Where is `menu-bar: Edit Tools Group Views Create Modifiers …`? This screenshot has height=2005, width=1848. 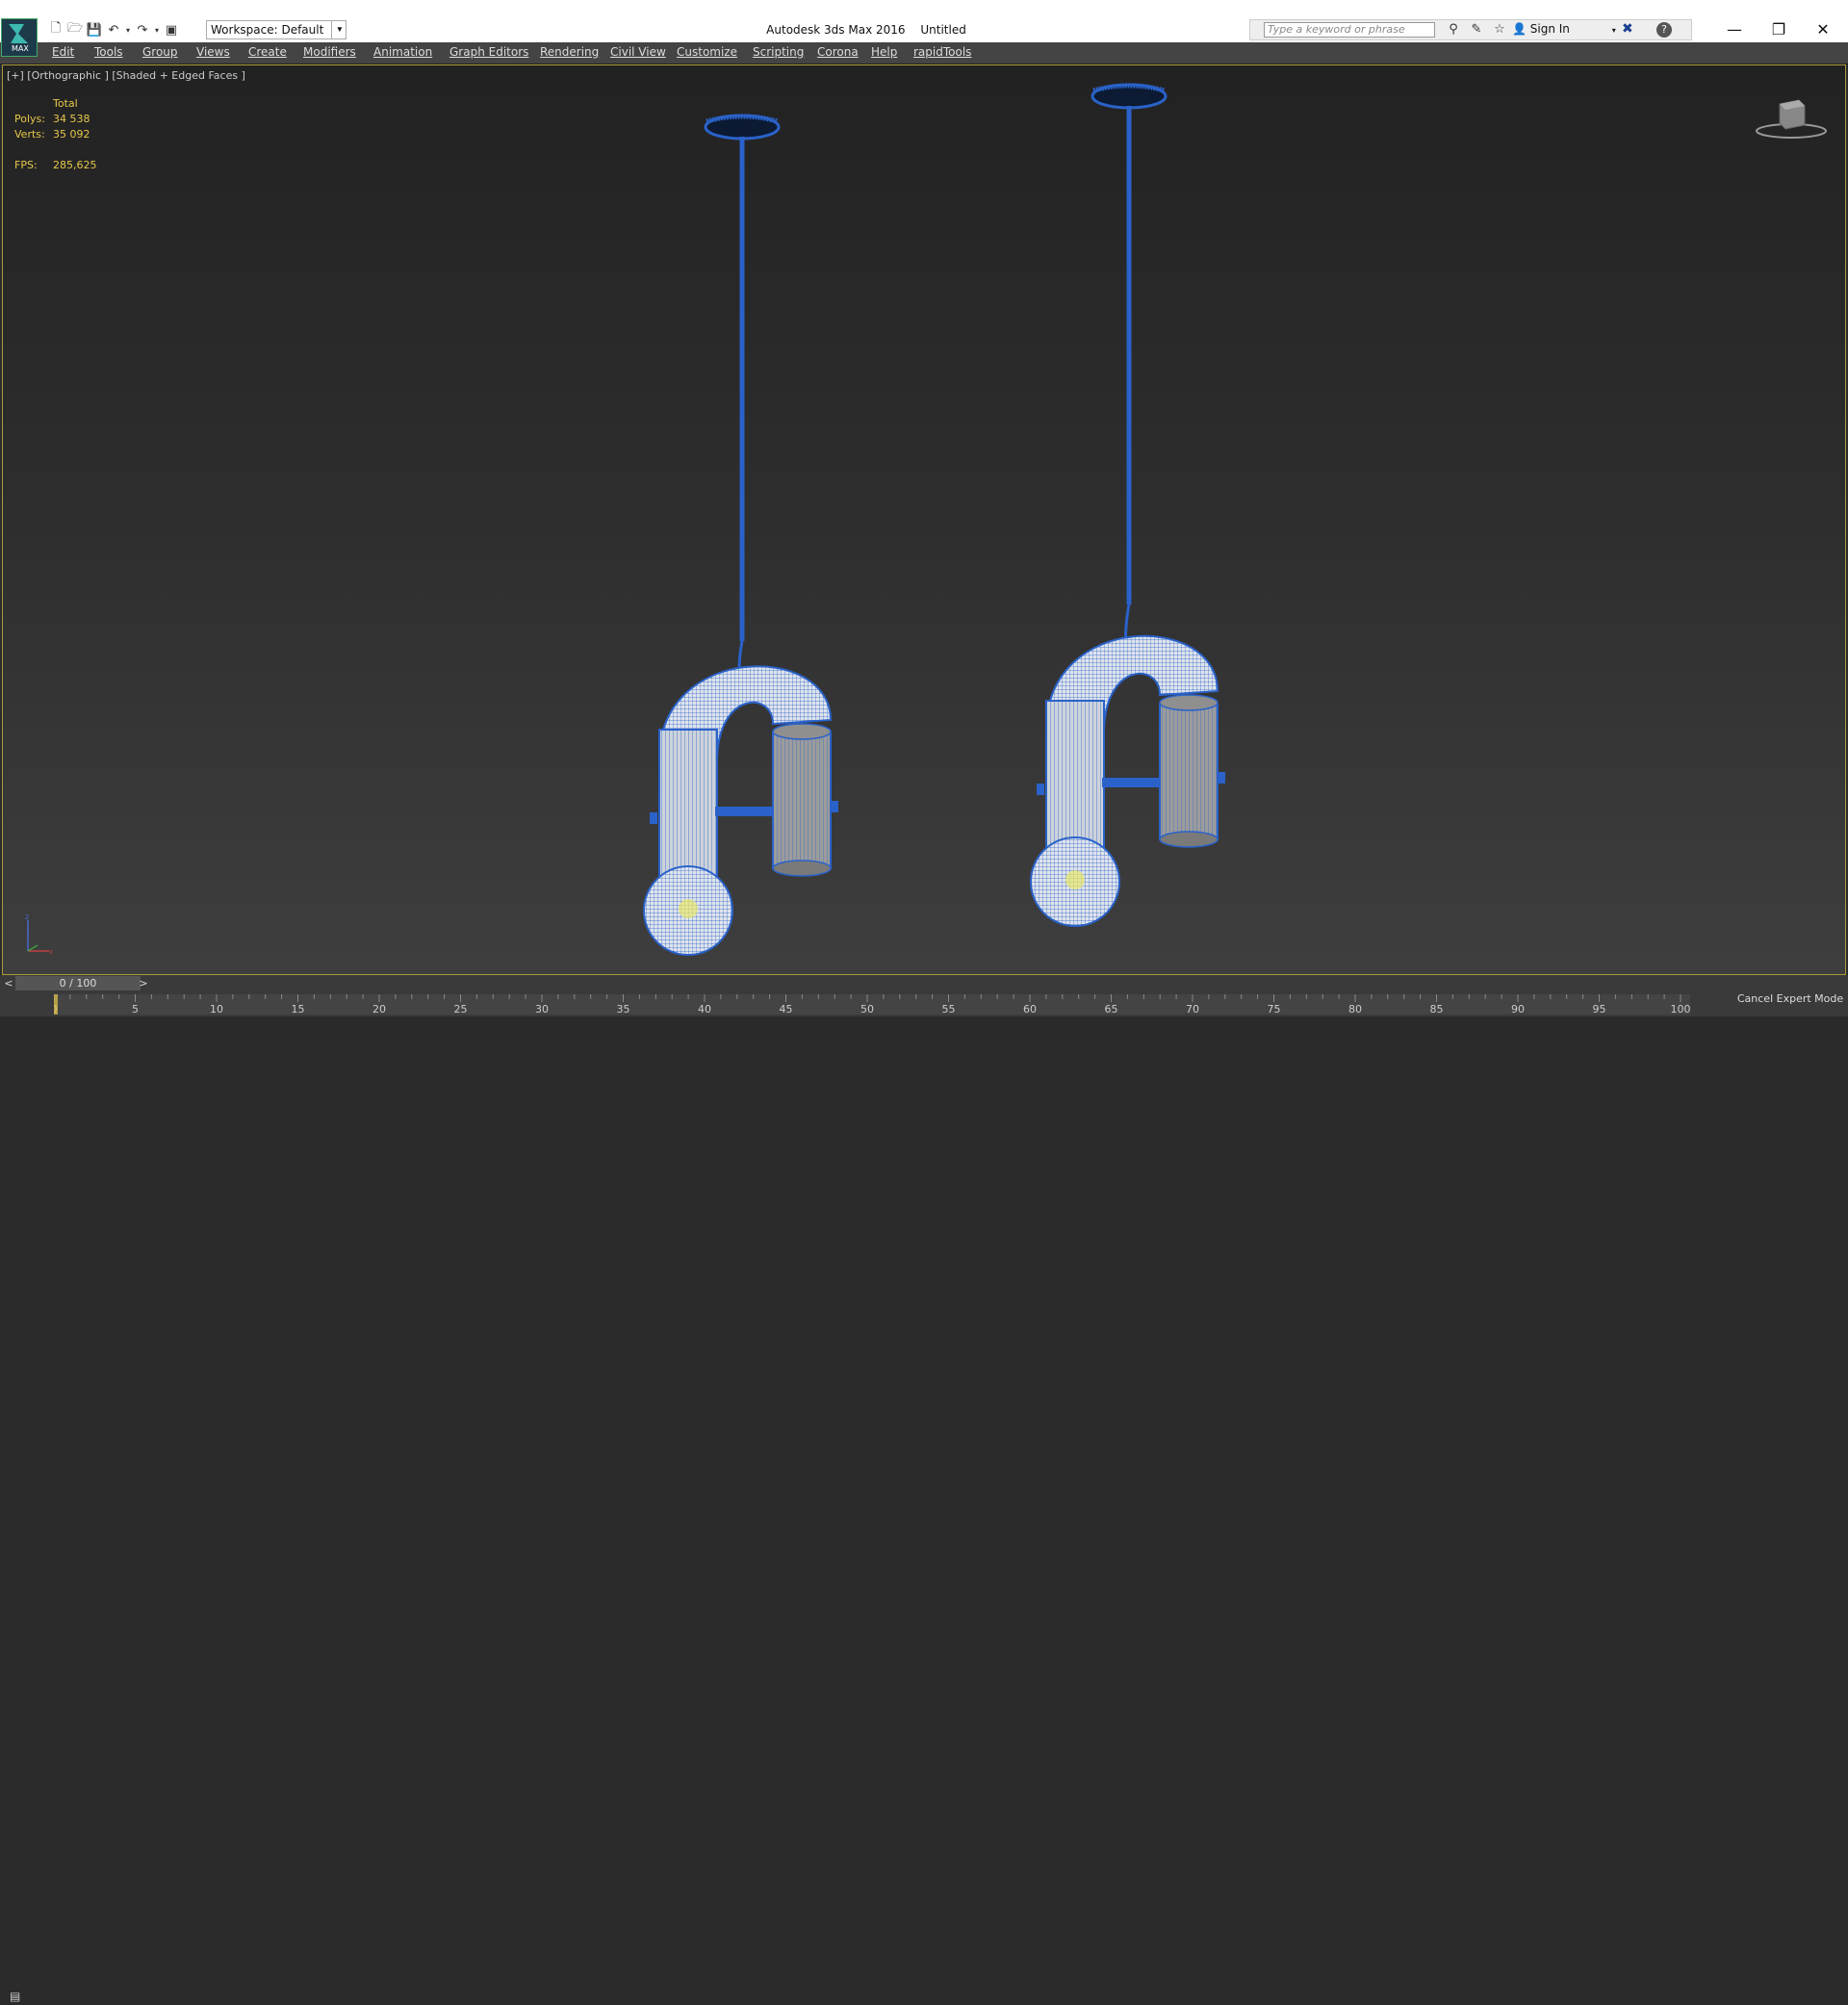
menu-bar: Edit Tools Group Views Create Modifiers … is located at coordinates (924, 53).